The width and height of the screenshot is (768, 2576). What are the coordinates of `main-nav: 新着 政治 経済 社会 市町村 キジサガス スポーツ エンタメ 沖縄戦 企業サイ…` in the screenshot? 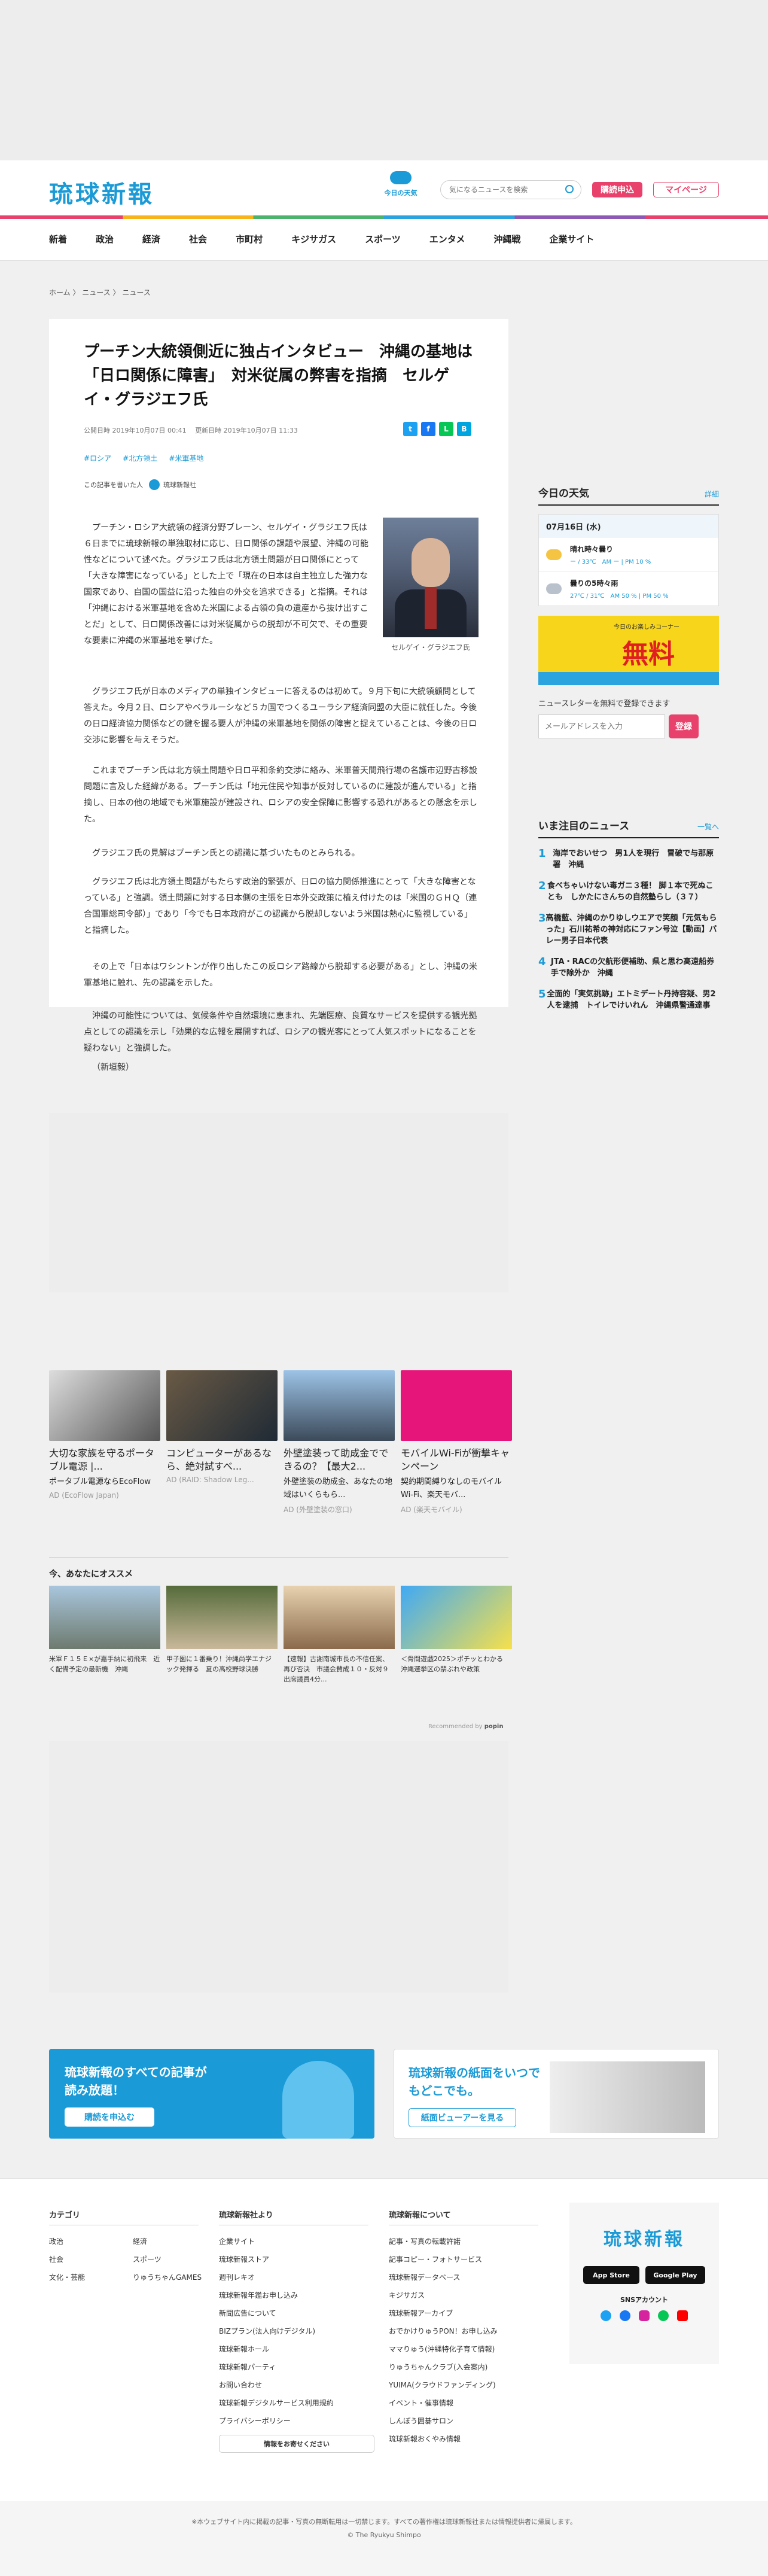 It's located at (384, 240).